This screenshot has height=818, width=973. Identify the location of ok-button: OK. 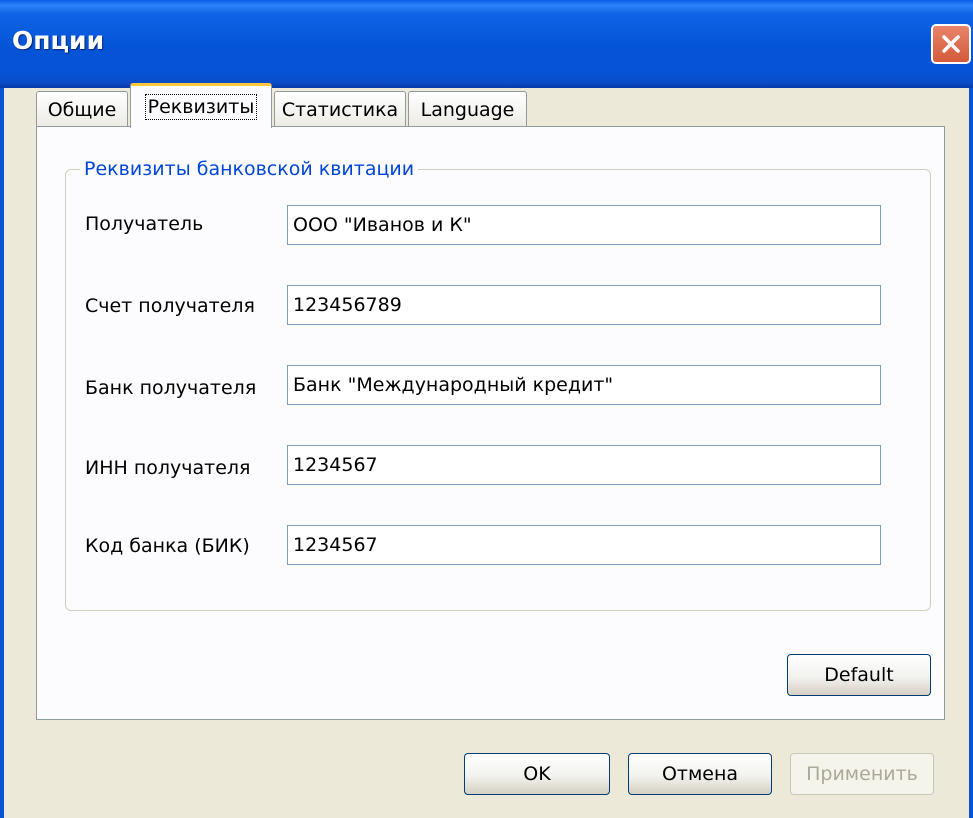
(537, 774).